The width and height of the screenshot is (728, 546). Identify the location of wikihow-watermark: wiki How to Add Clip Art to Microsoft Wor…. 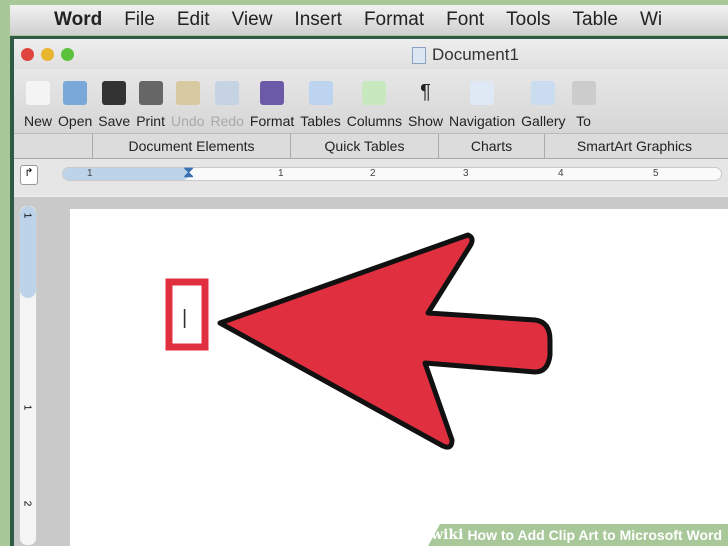
(578, 535).